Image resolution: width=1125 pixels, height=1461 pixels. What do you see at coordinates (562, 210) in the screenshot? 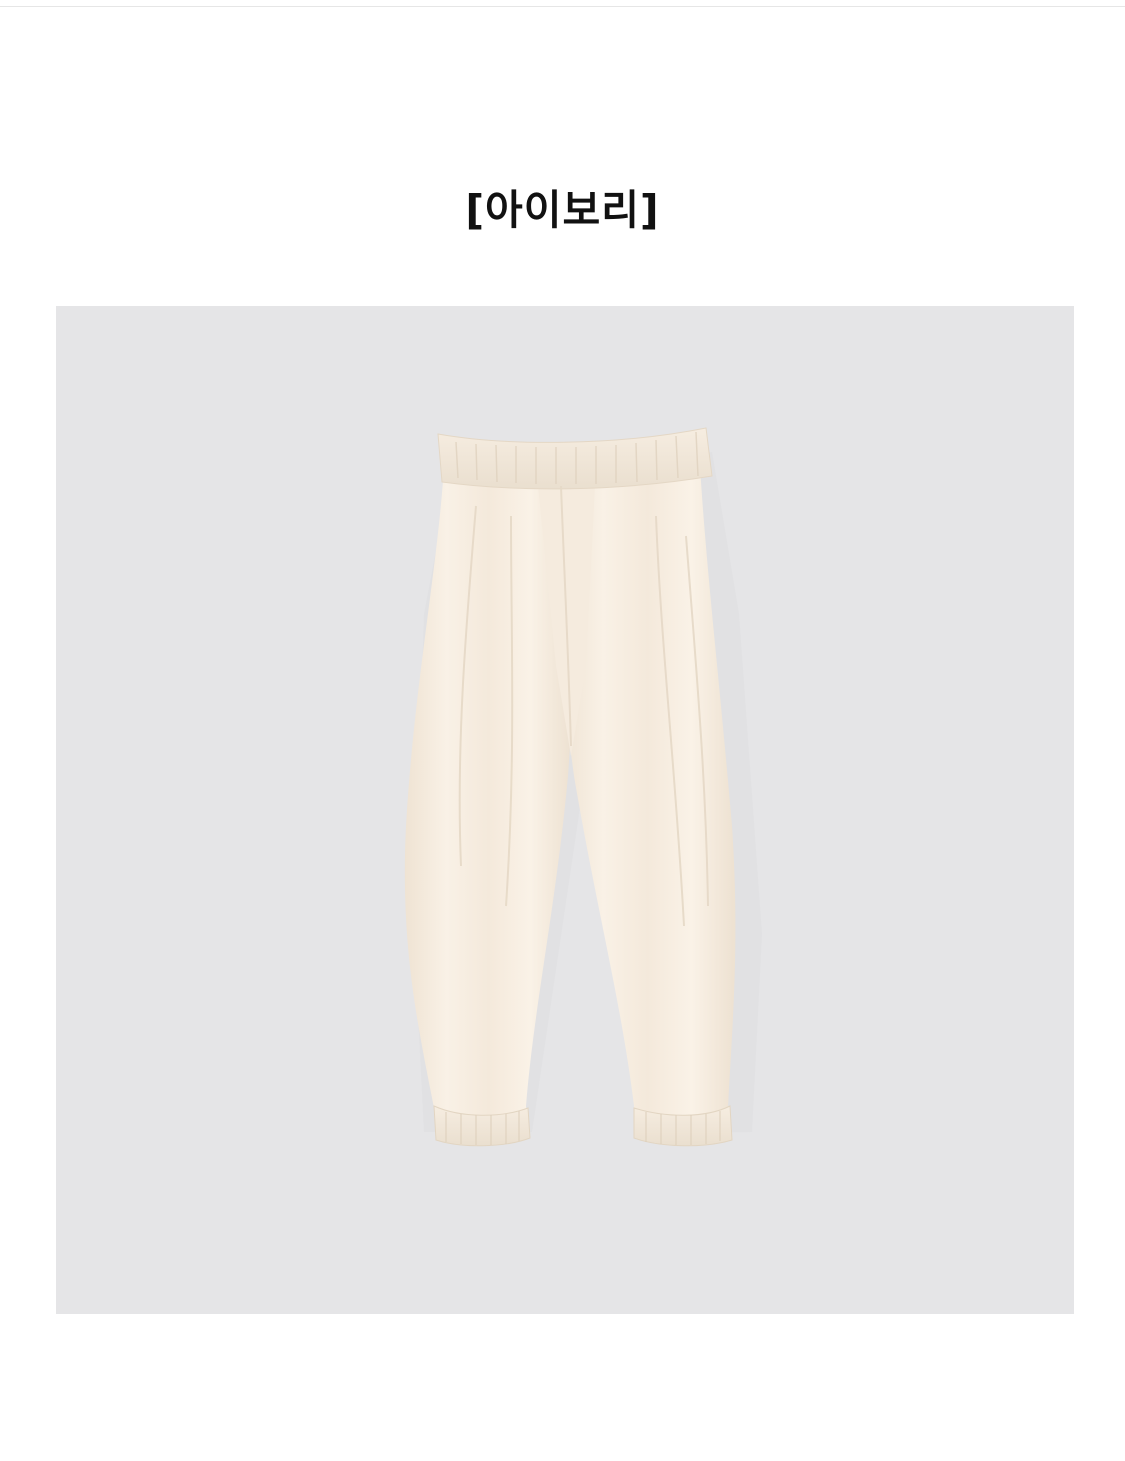
I see `color-option-title: [아이보리]` at bounding box center [562, 210].